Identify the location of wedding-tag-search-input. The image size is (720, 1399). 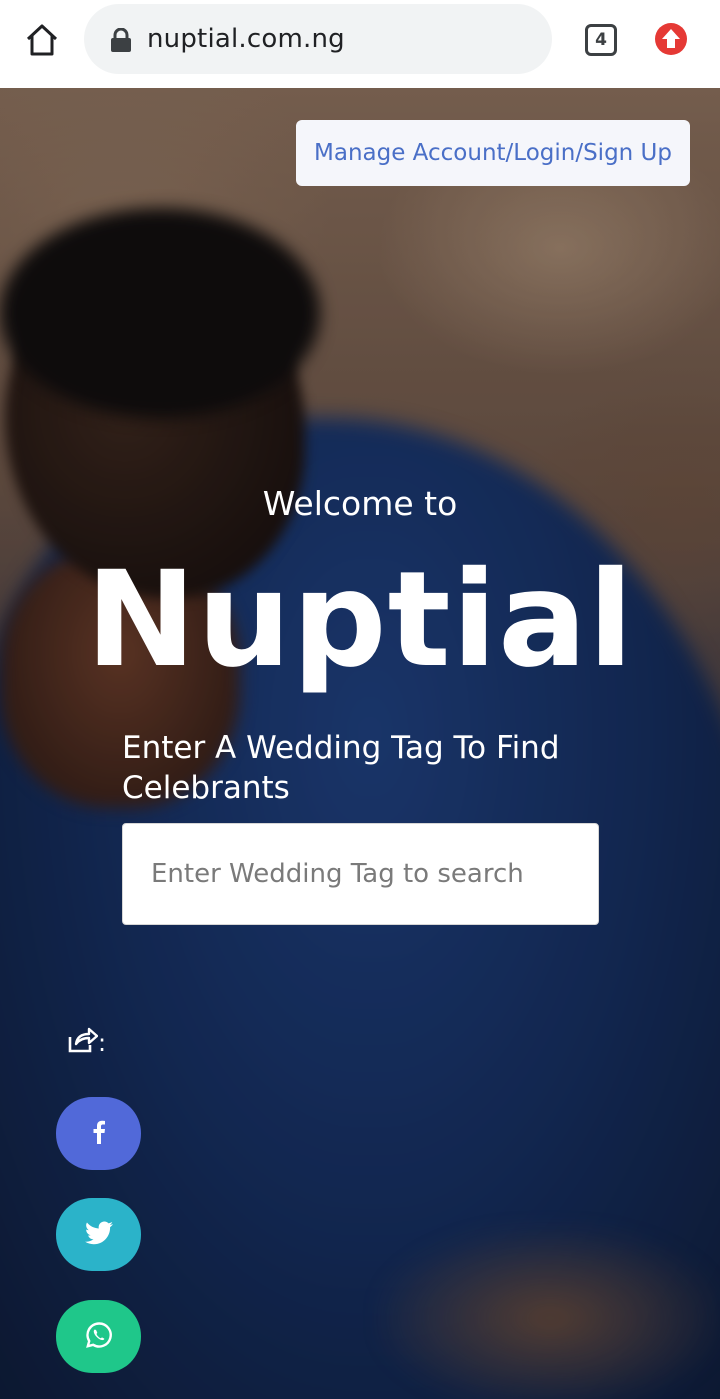
(360, 874).